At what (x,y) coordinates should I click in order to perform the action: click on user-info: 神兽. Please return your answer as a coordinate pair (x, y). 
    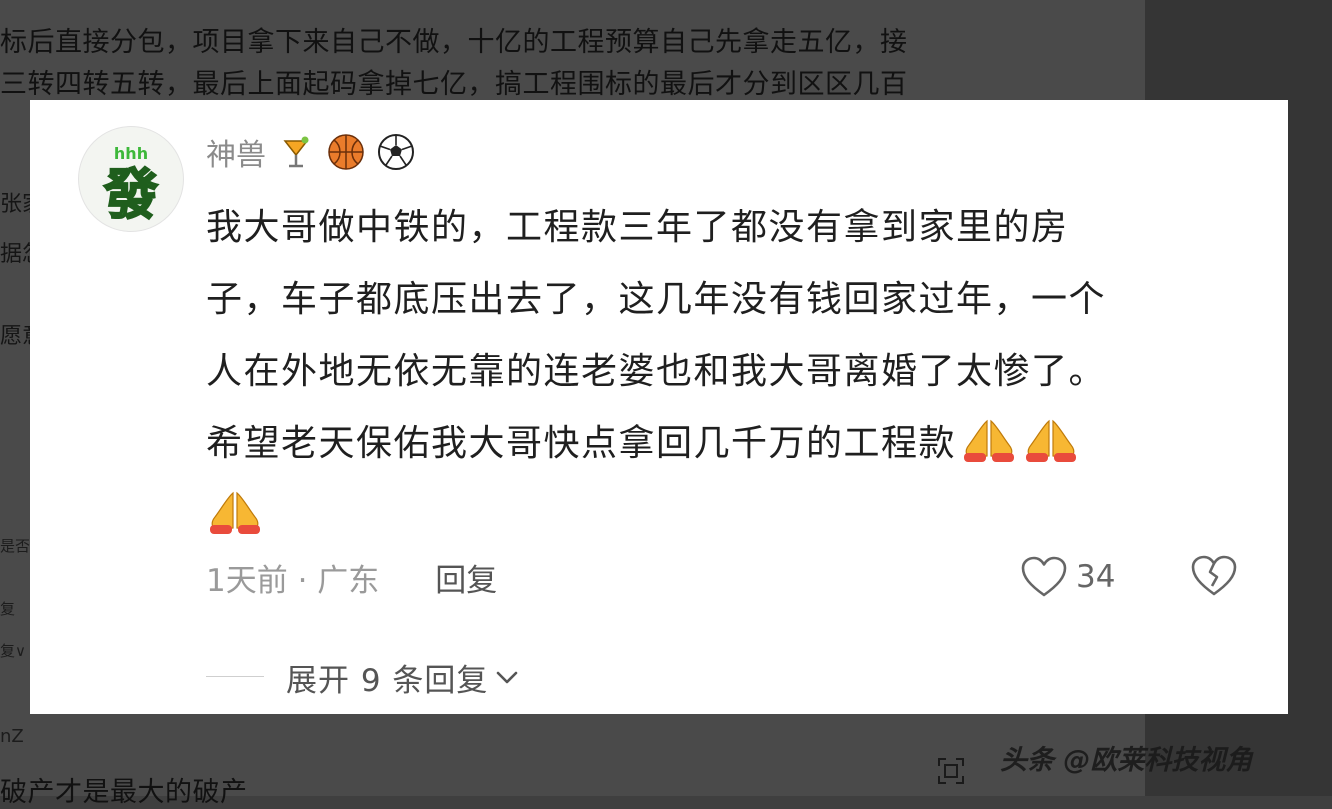
    Looking at the image, I should click on (316, 152).